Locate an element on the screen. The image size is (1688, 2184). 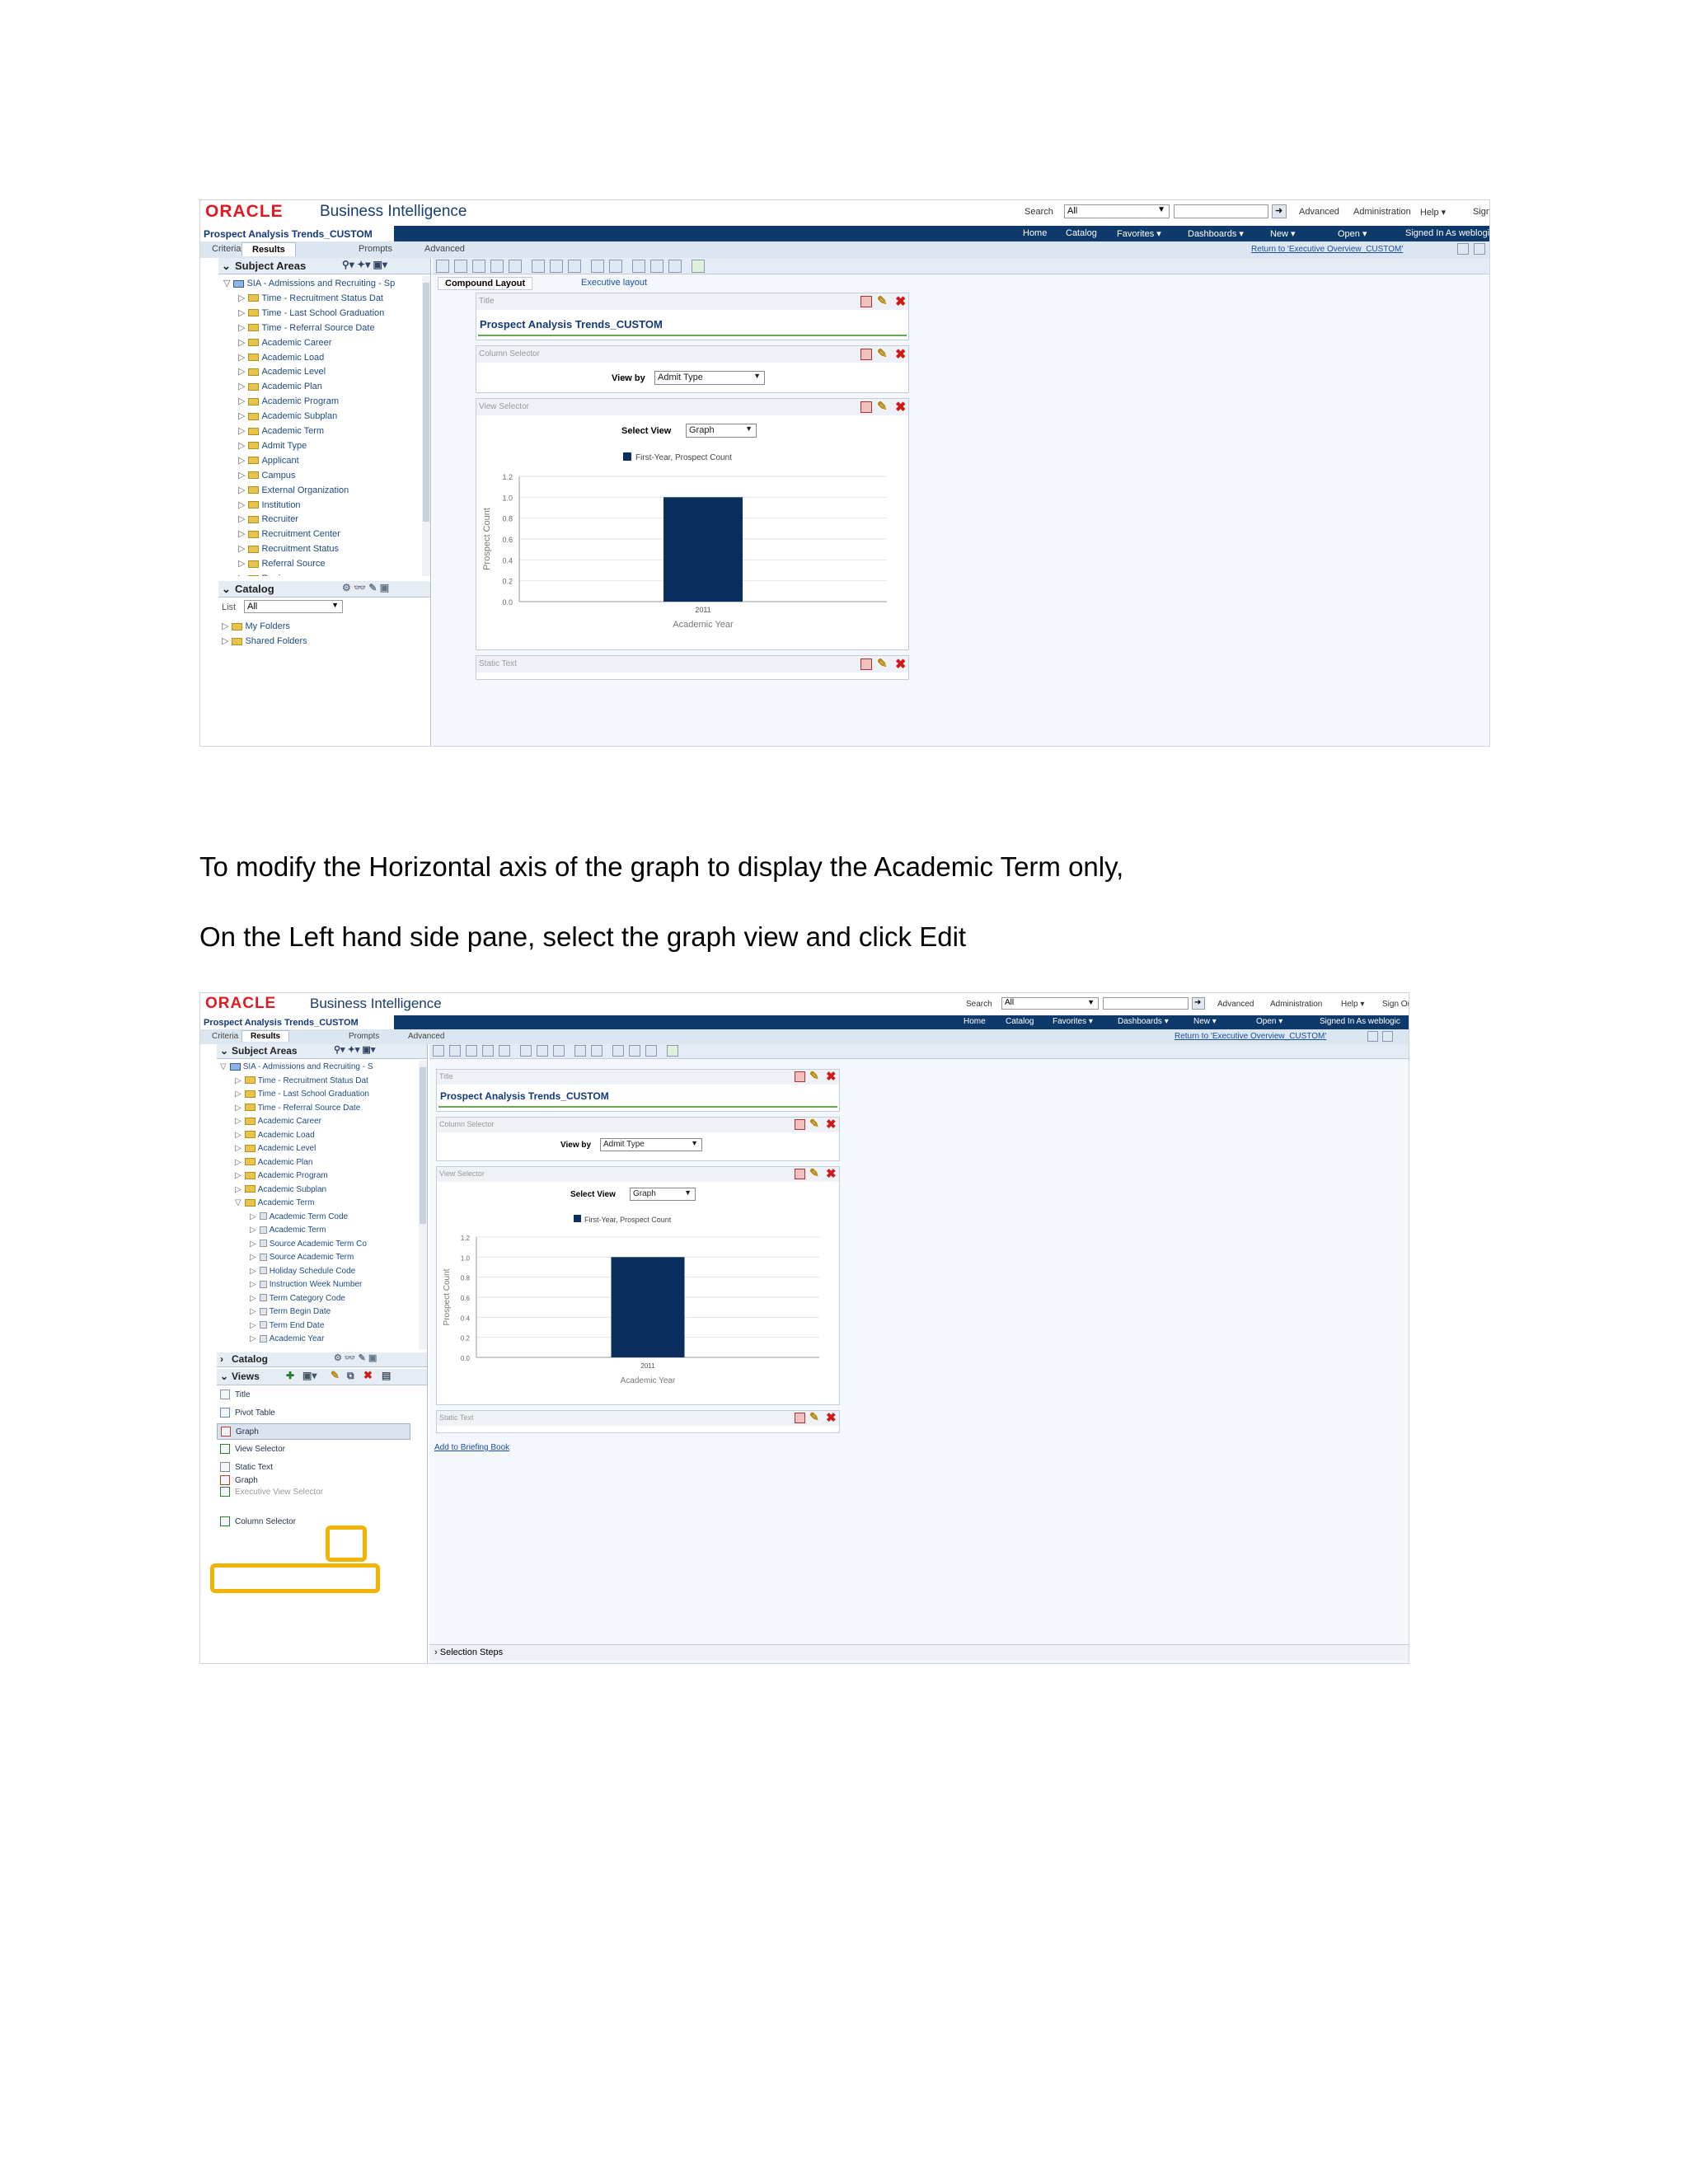
delete-layout-icon is located at coordinates (656, 266).